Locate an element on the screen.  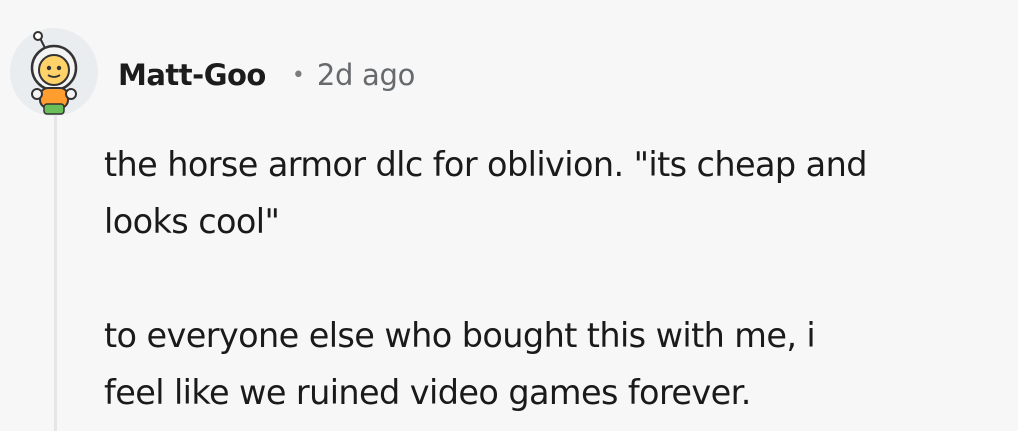
snoo-avatar-icon is located at coordinates (54, 73).